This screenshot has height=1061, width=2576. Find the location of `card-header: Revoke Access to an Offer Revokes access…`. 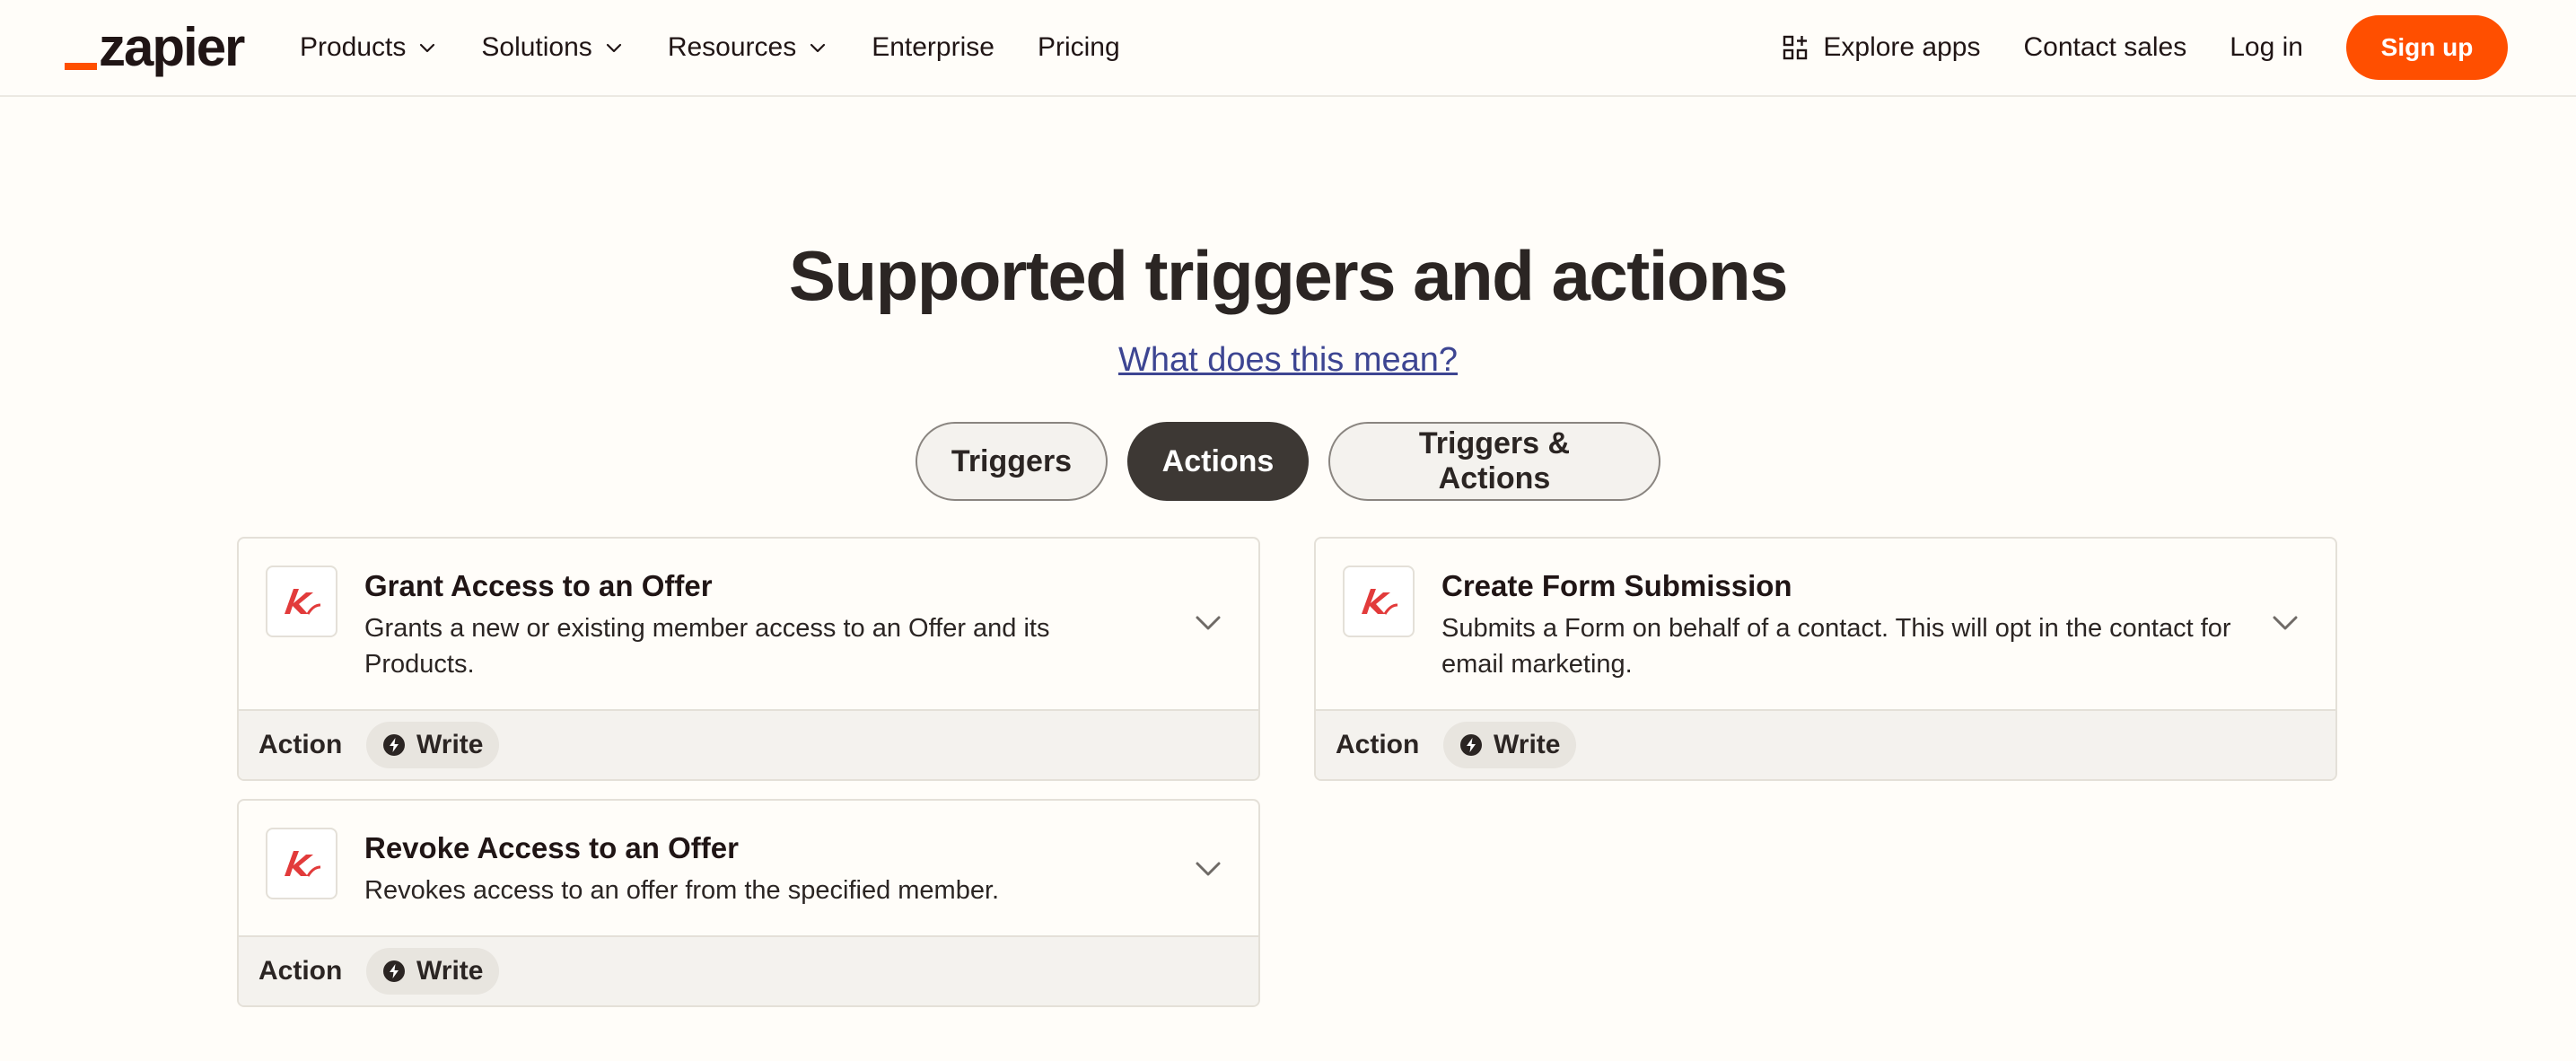

card-header: Revoke Access to an Offer Revokes access… is located at coordinates (748, 869).